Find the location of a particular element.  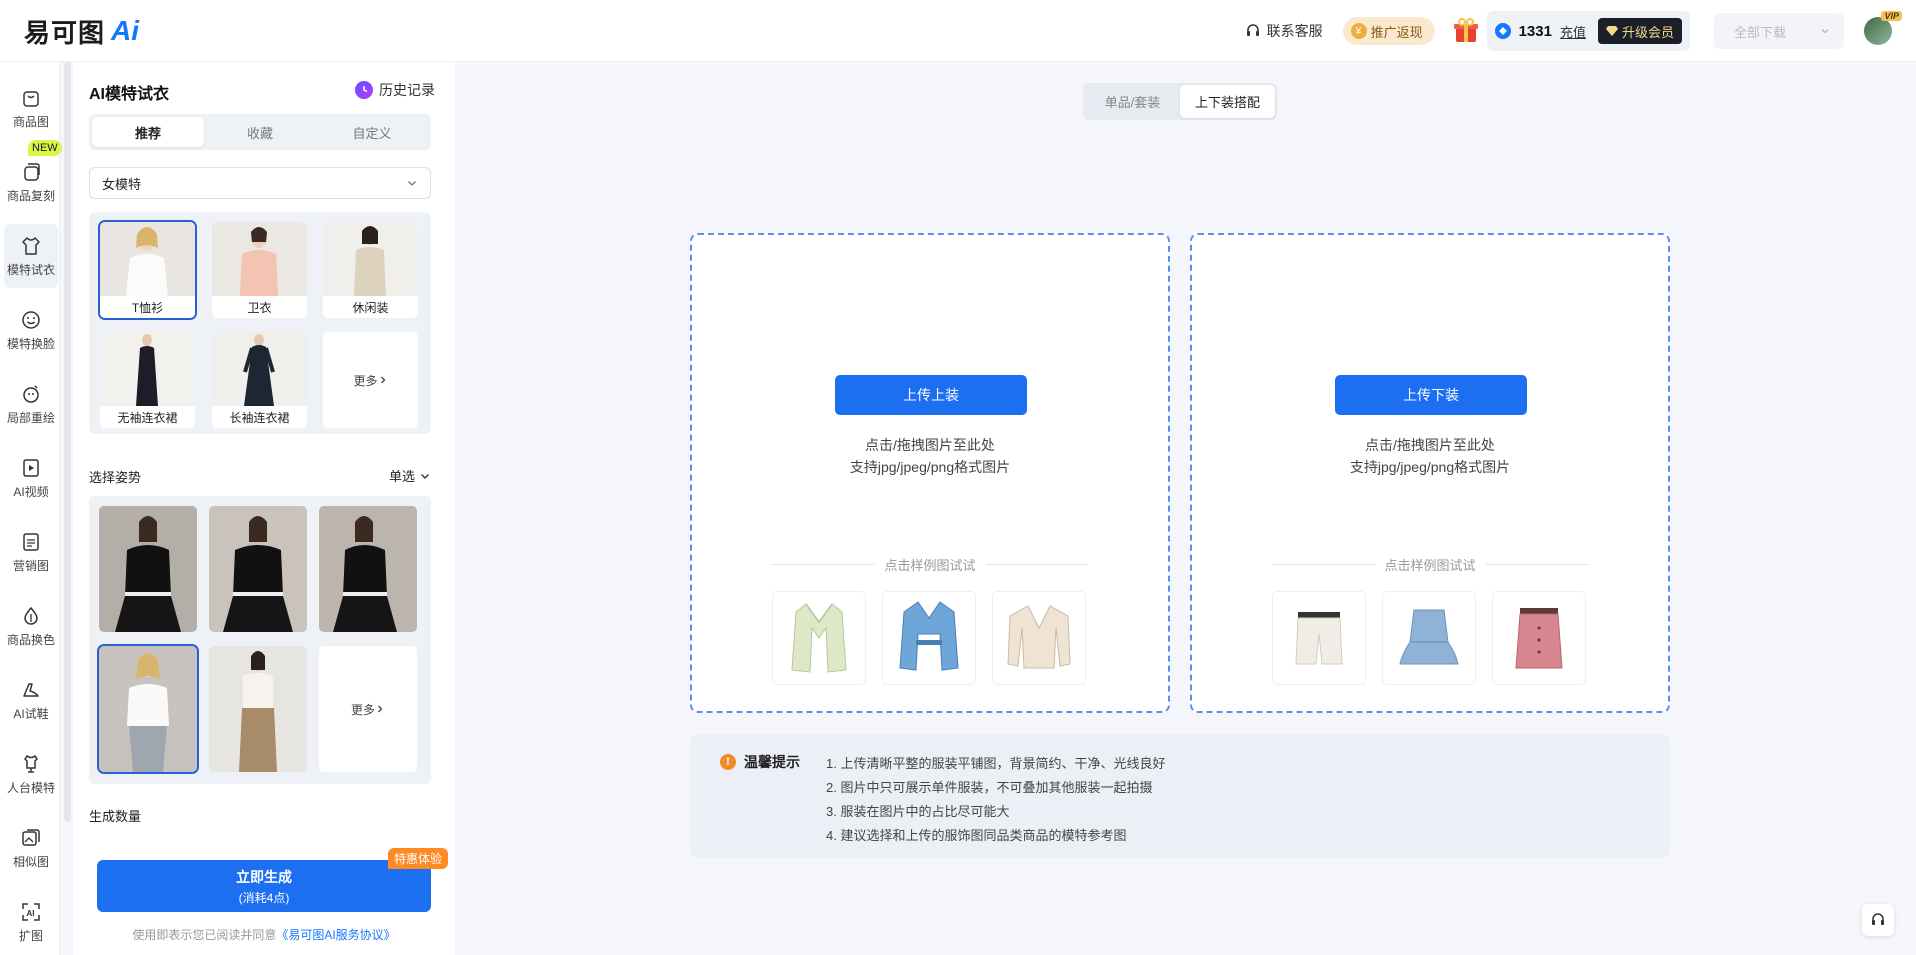

select-mode-label: 单选 is located at coordinates (401, 476).